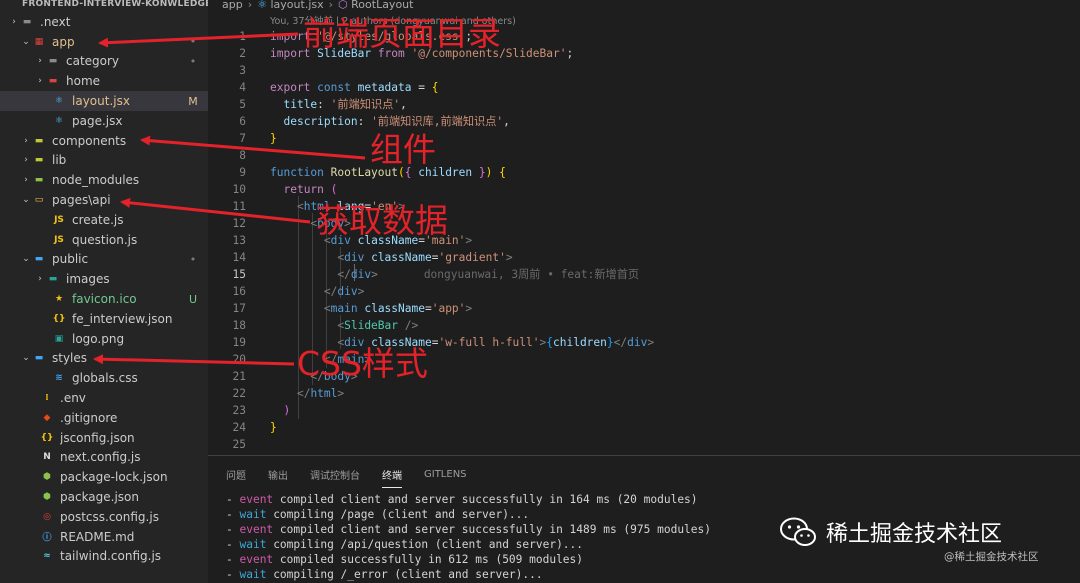 Image resolution: width=1080 pixels, height=583 pixels. Describe the element at coordinates (104, 339) in the screenshot. I see `tree-item: ▣ logo.png` at that location.